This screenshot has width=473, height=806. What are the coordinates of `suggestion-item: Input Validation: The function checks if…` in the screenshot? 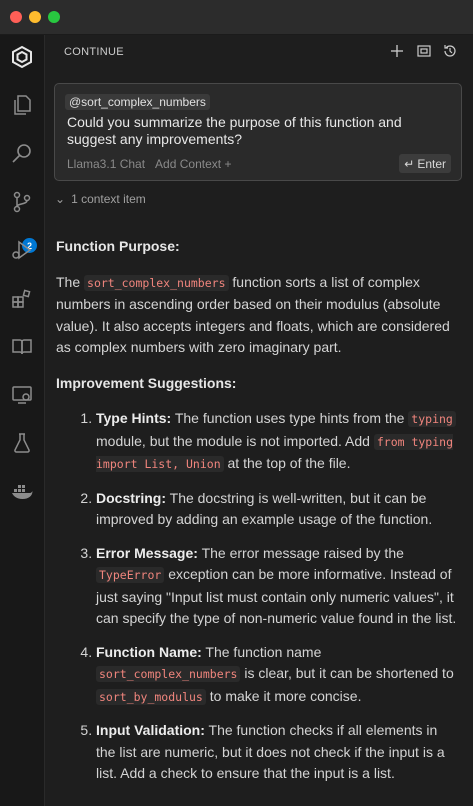 It's located at (278, 752).